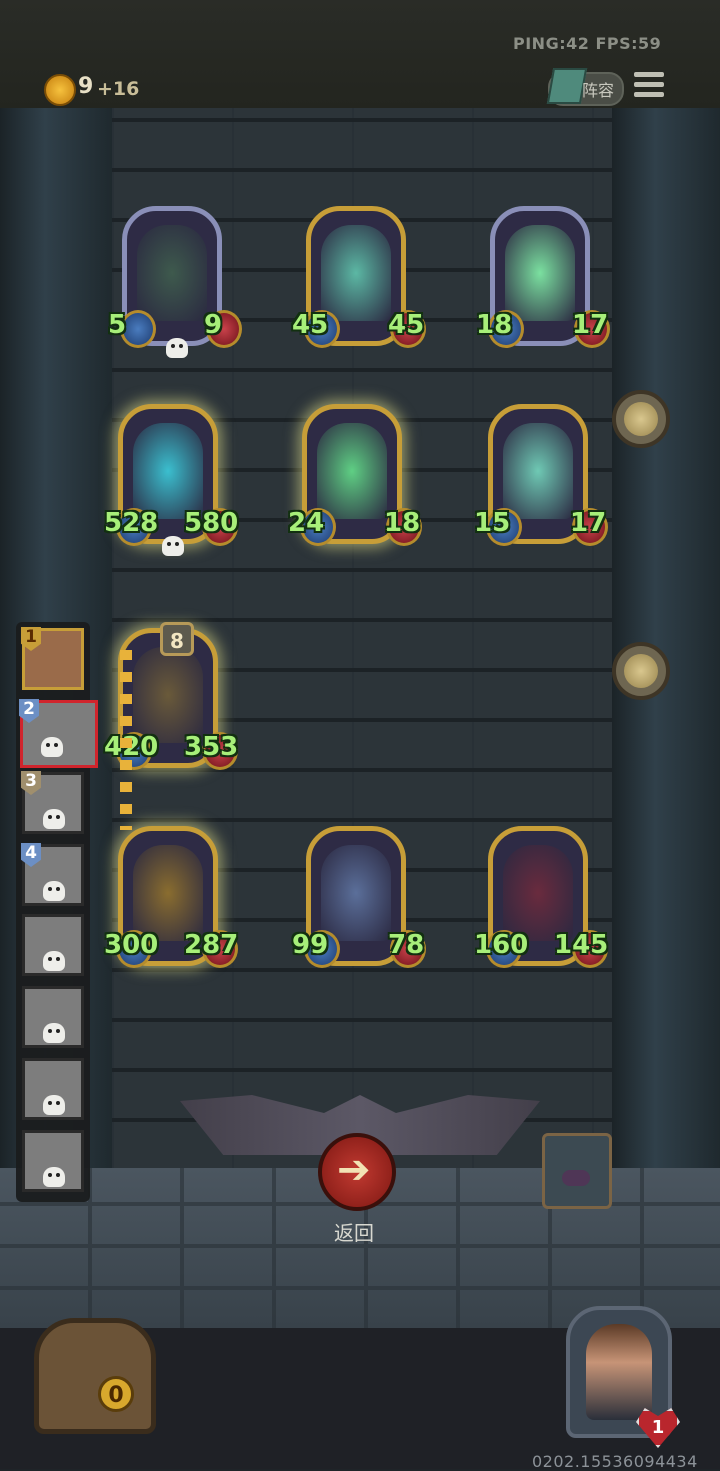  Describe the element at coordinates (666, 638) in the screenshot. I see `right-pillar` at that location.